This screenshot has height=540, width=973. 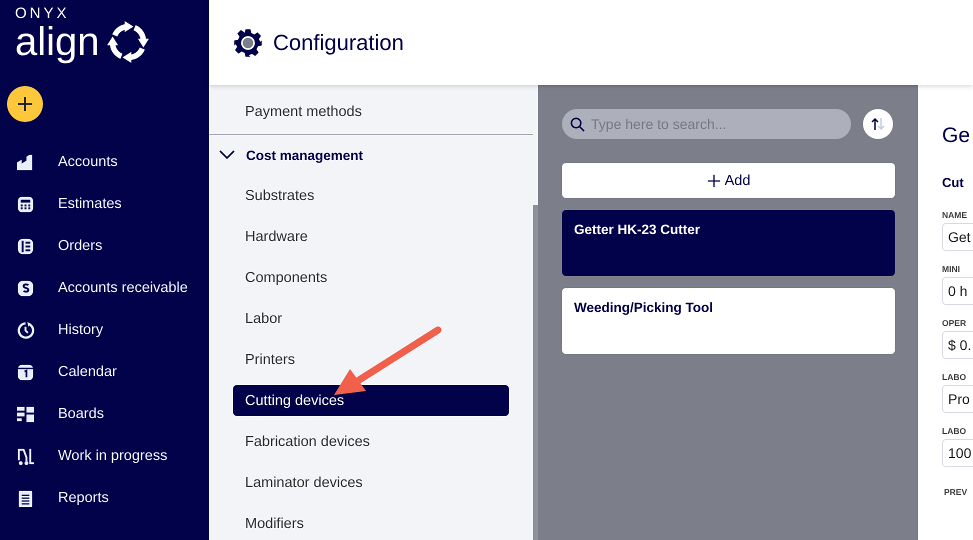 I want to click on input-field: 100, so click(x=957, y=453).